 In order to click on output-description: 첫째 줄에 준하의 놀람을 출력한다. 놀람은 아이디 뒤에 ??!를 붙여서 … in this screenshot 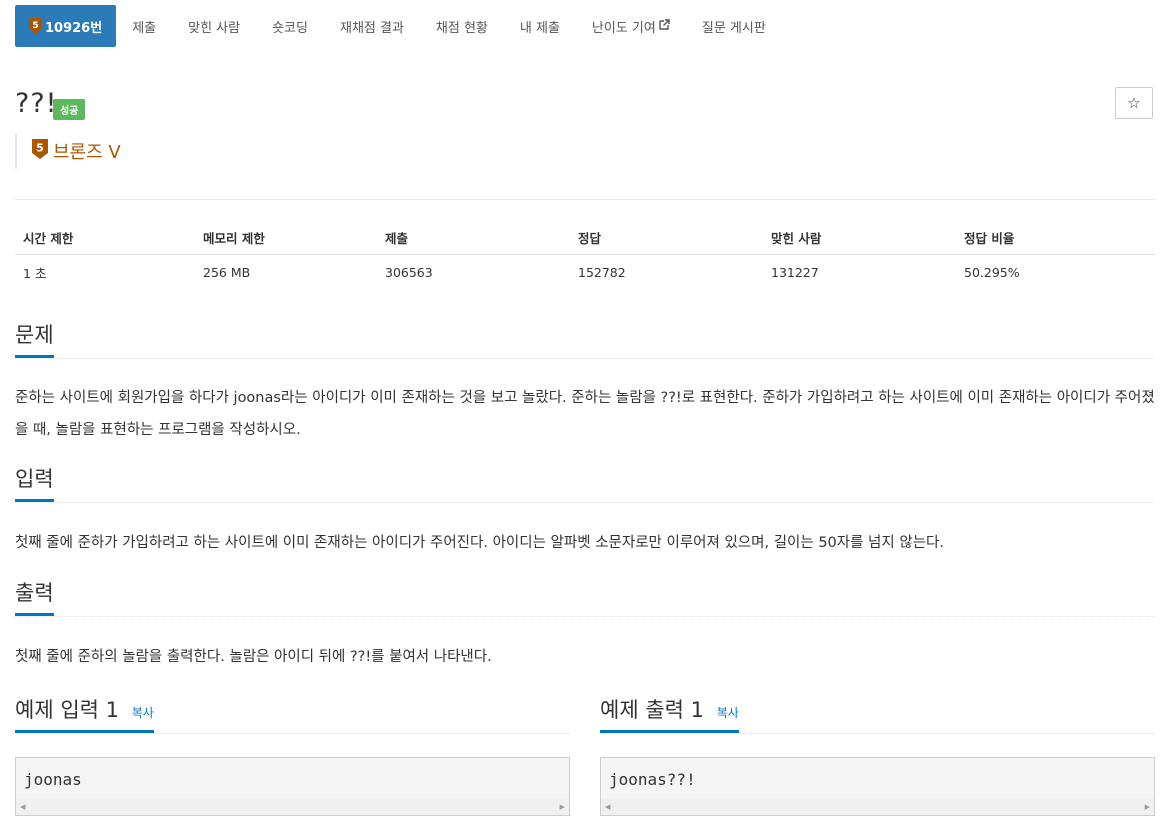, I will do `click(253, 657)`.